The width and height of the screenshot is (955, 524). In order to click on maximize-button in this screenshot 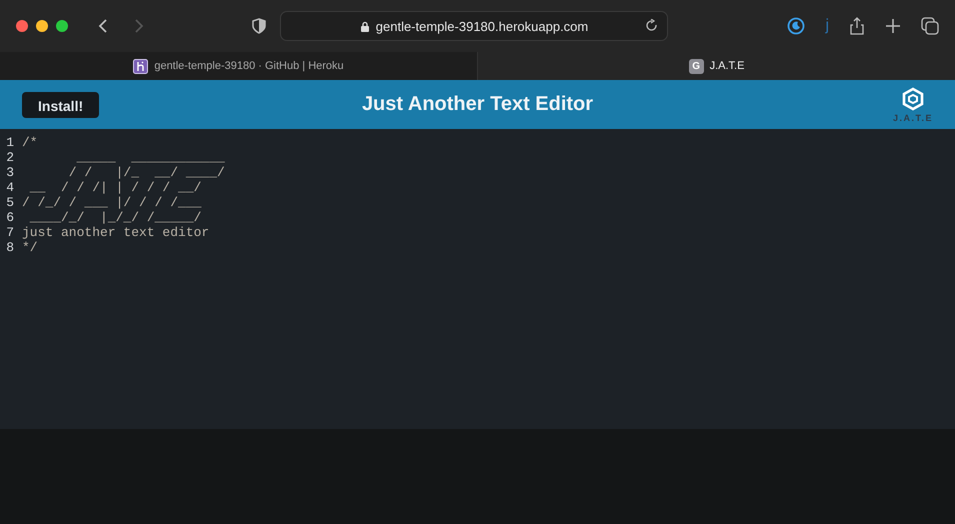, I will do `click(62, 26)`.